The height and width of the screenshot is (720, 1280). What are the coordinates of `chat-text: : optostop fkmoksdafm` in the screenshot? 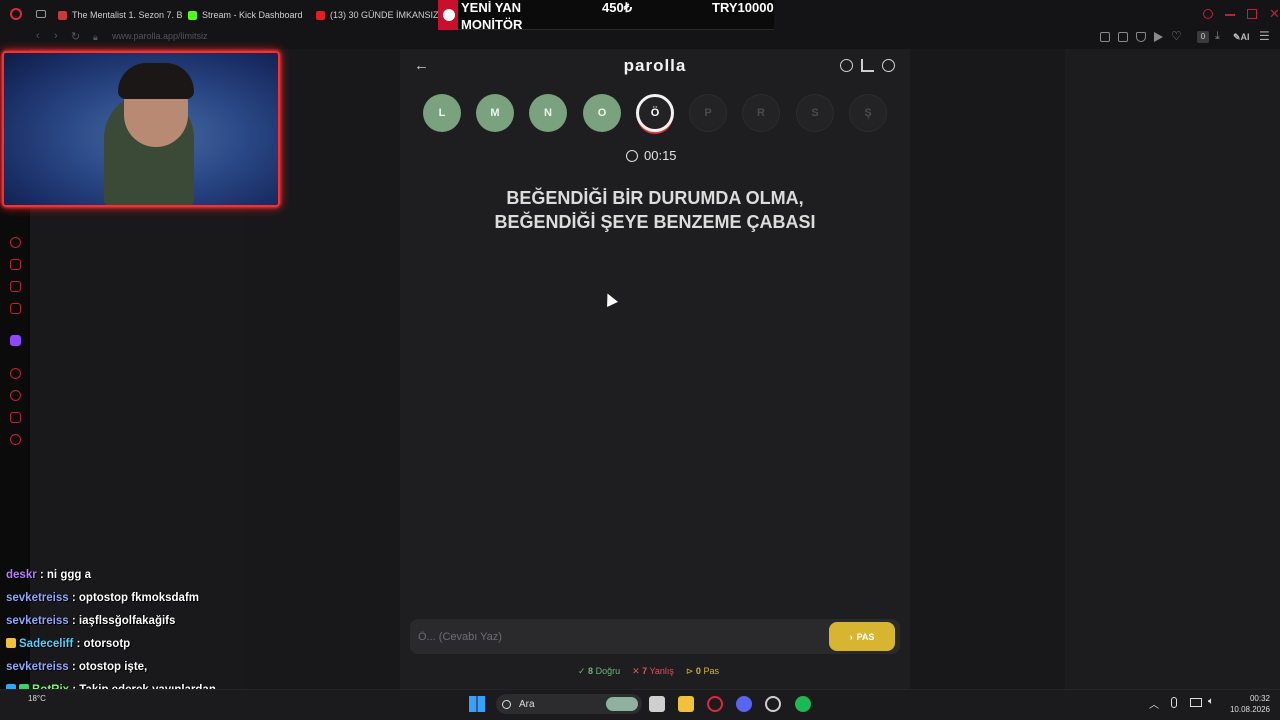 It's located at (134, 598).